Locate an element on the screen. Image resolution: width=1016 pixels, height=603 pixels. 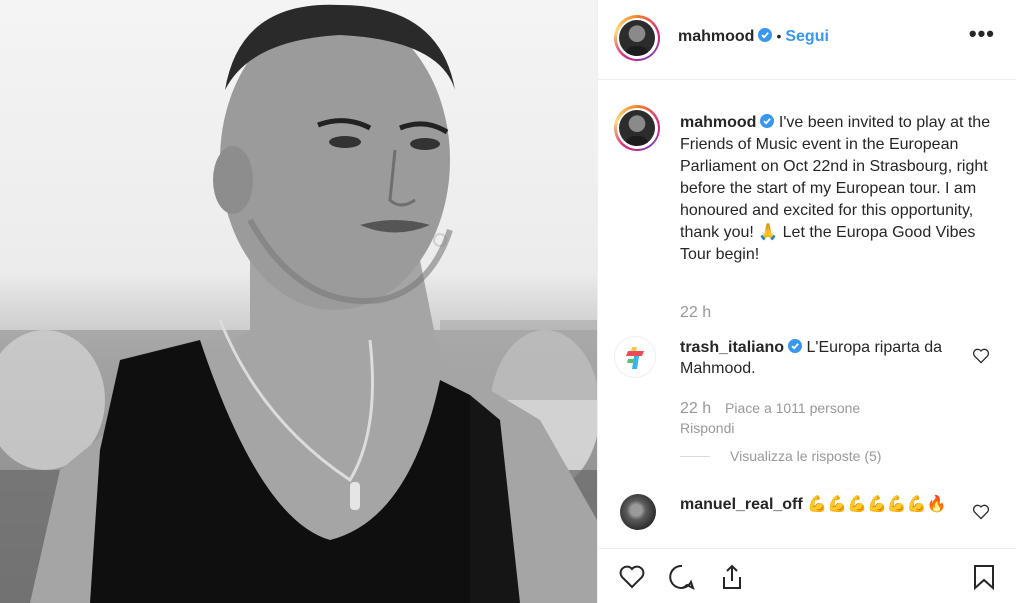
folded-hands-emoji: 🙏 is located at coordinates (768, 232).